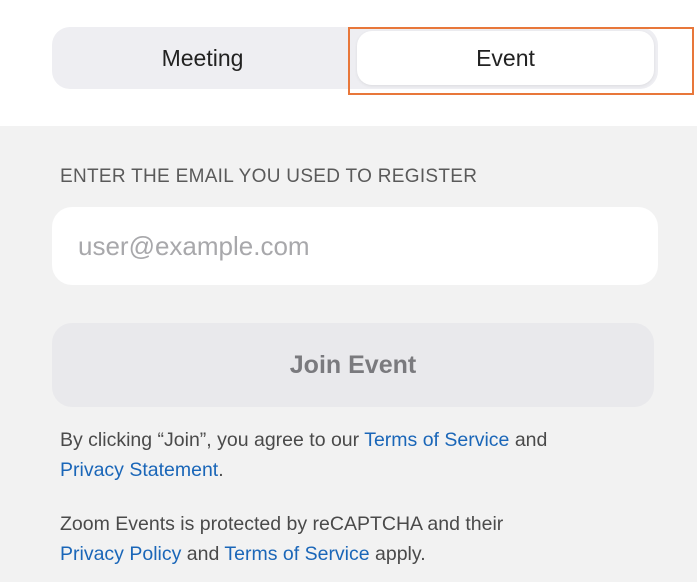 The image size is (697, 582). Describe the element at coordinates (269, 176) in the screenshot. I see `email-field-label: ENTER THE EMAIL YOU USED TO REGISTER` at that location.